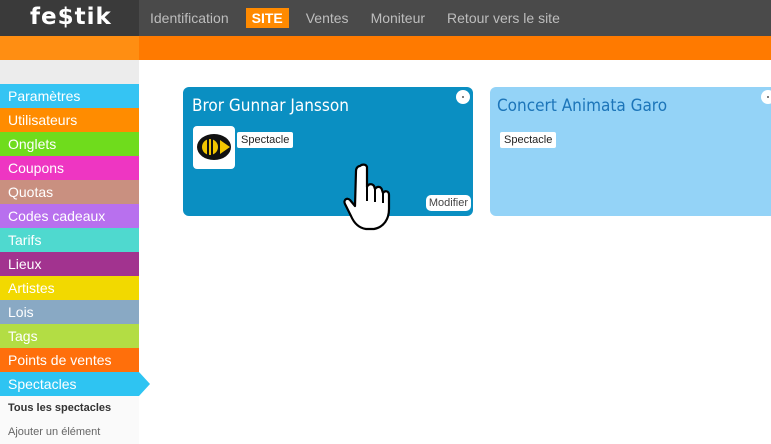 This screenshot has height=444, width=771. I want to click on nav-moniteur: Moniteur, so click(398, 18).